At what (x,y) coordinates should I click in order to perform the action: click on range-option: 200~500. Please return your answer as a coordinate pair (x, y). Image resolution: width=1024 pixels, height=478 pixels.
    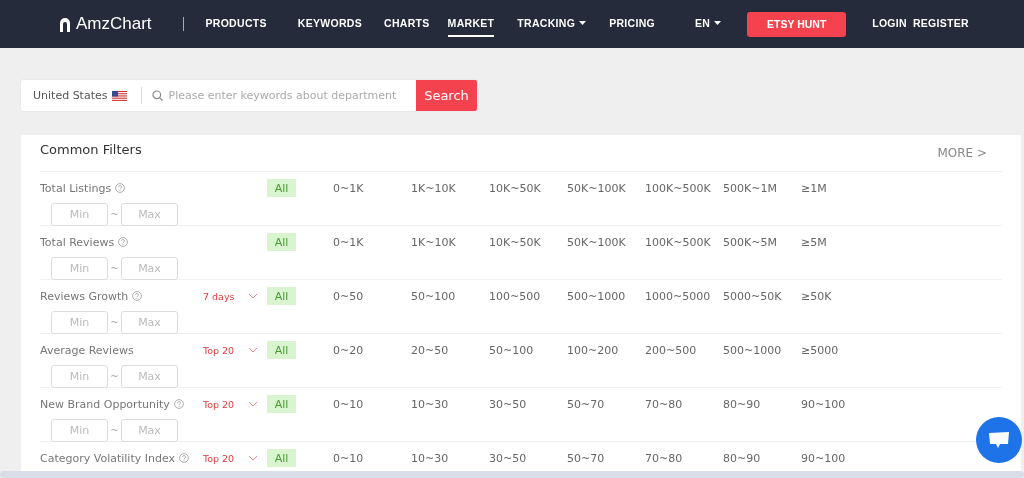
    Looking at the image, I should click on (684, 350).